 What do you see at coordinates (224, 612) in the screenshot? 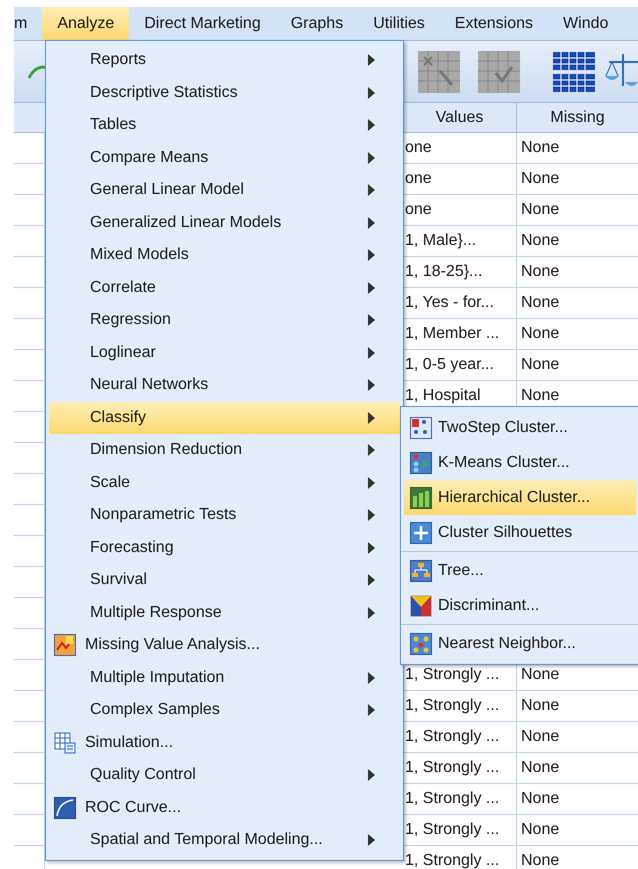
I see `menu-item: Multiple Response` at bounding box center [224, 612].